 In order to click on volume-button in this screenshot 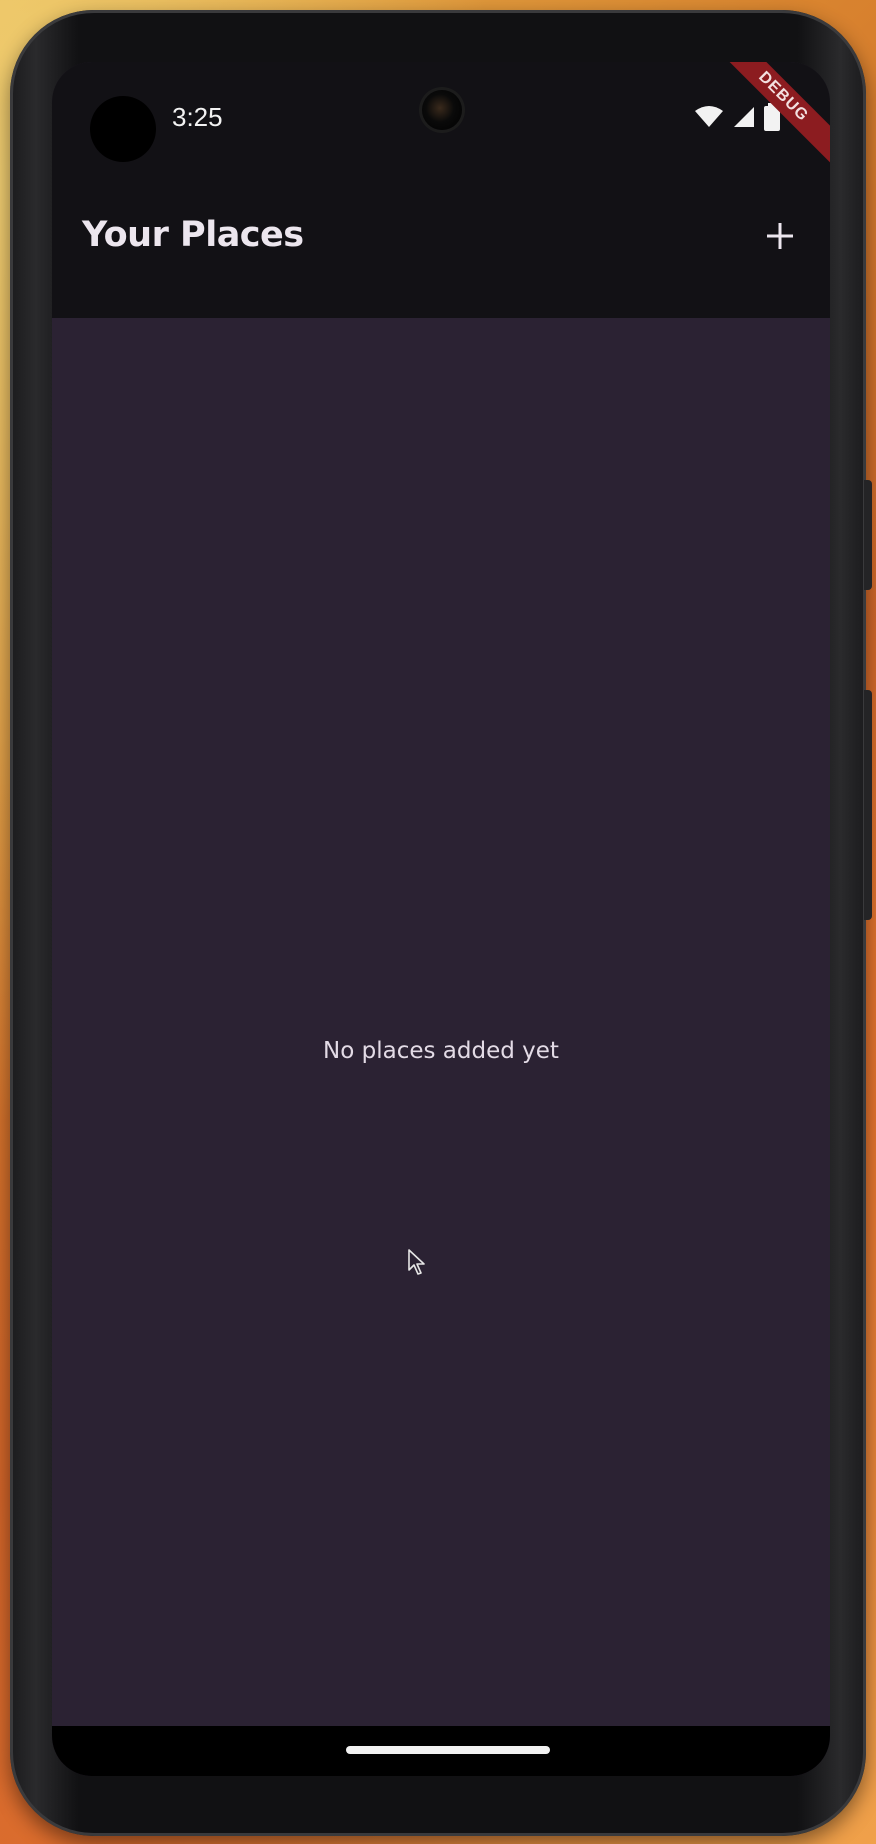, I will do `click(868, 805)`.